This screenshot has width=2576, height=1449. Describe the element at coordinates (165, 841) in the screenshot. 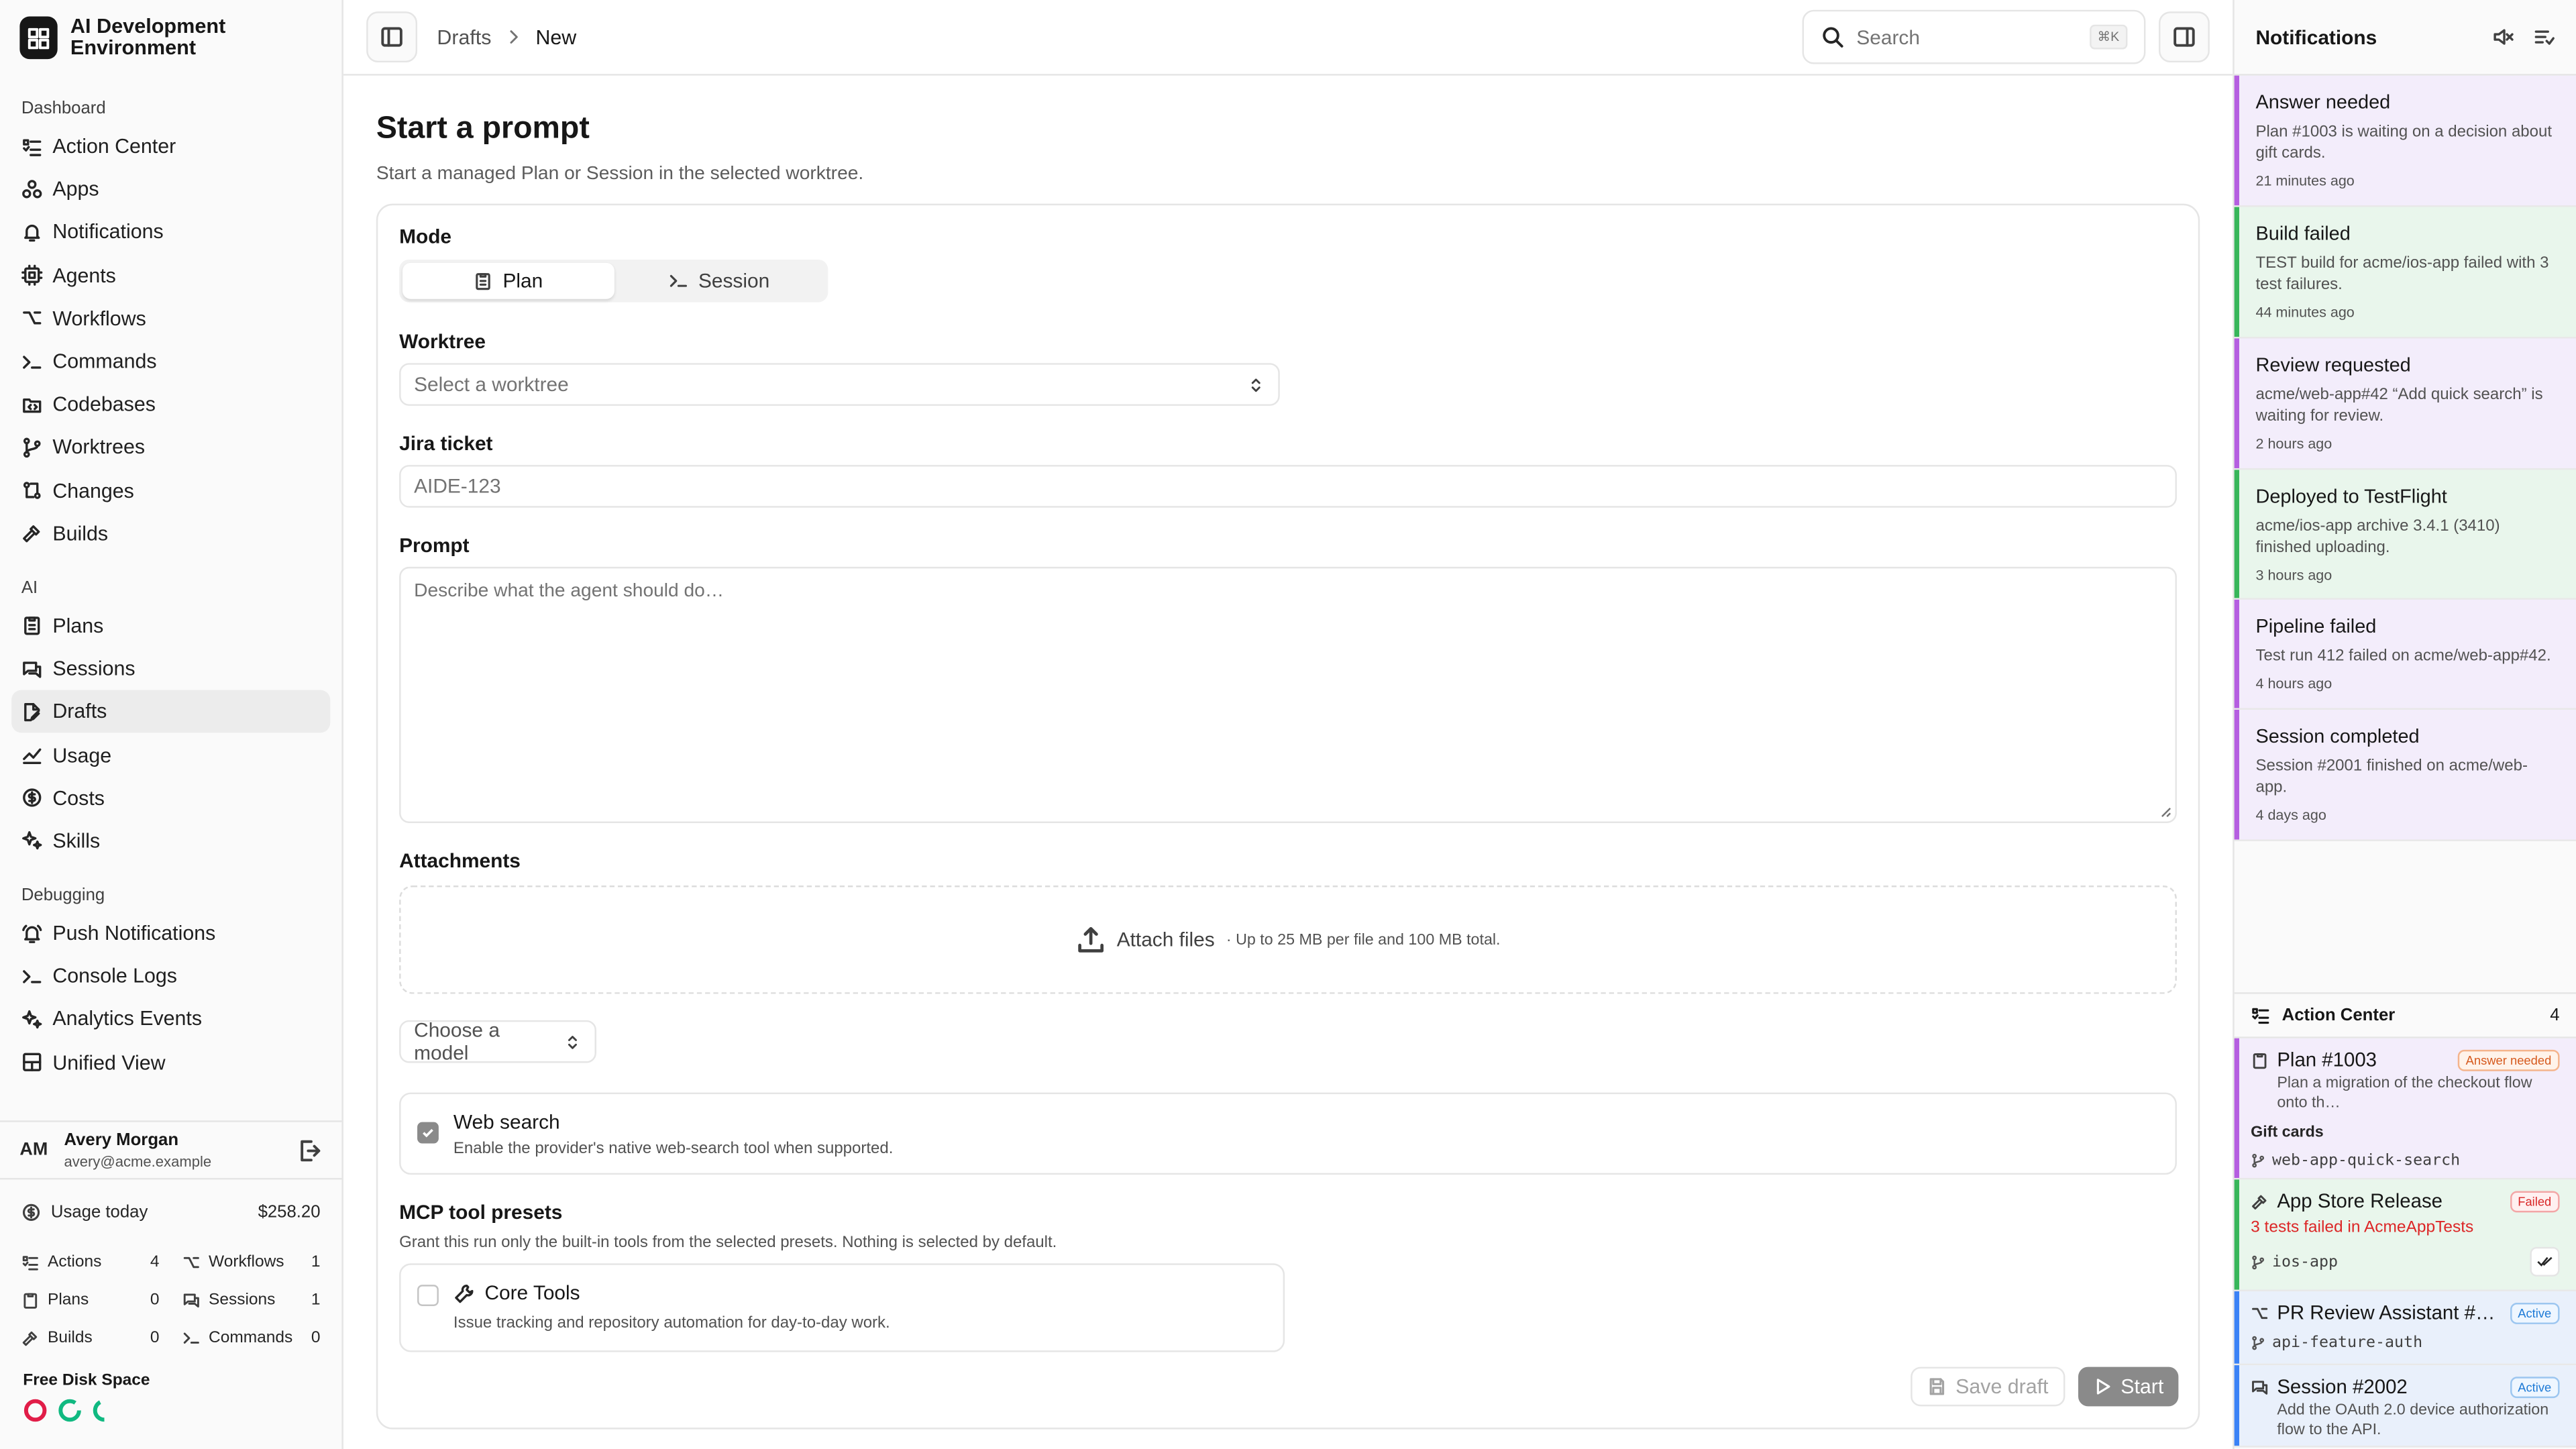

I see `sidebar-item-skills: Skills` at that location.